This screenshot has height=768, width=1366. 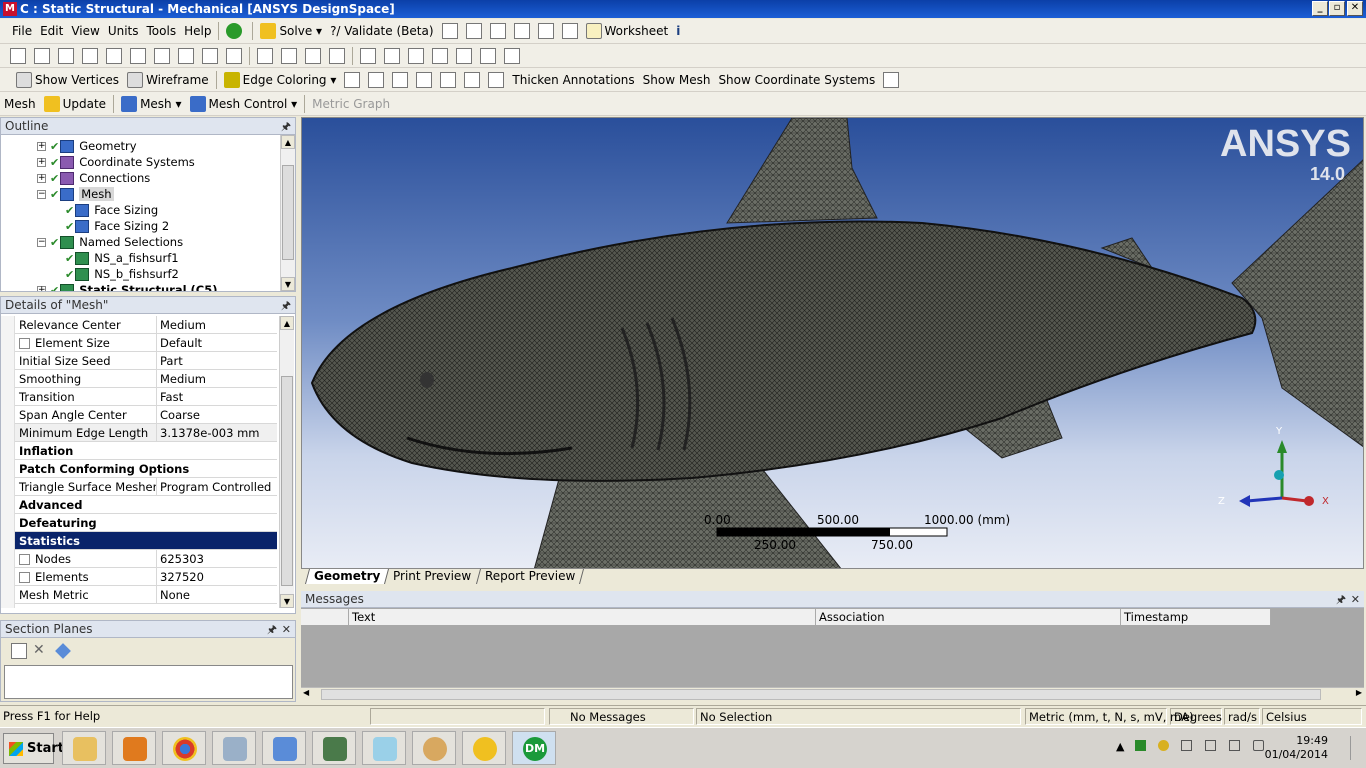 What do you see at coordinates (529, 576) in the screenshot?
I see `tab-report-preview: Report Preview` at bounding box center [529, 576].